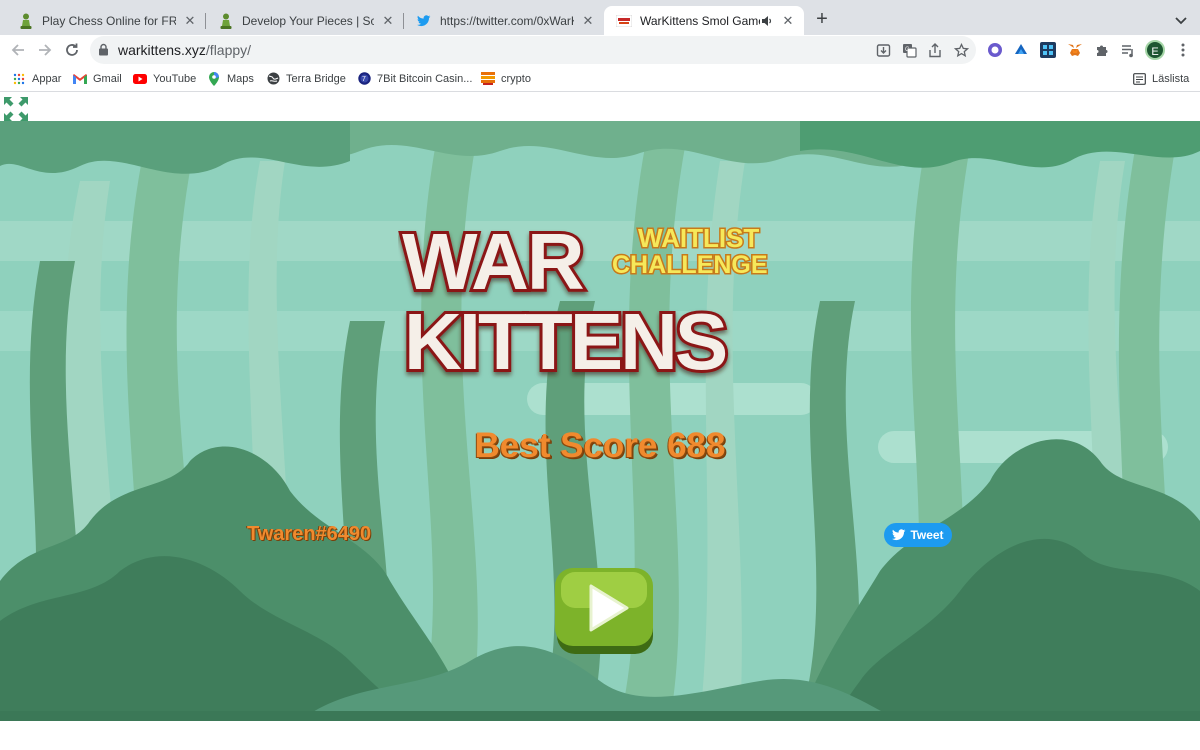  I want to click on bookmark-label: crypto, so click(516, 78).